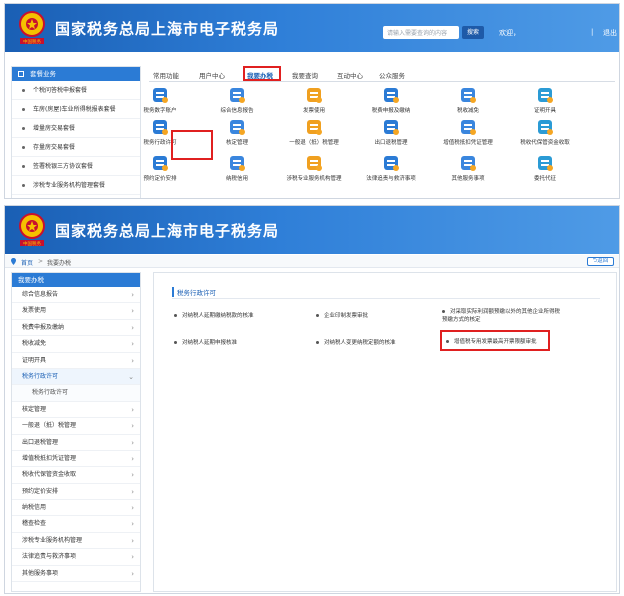  I want to click on sidebar-item: 出口退税管理 ›, so click(76, 443).